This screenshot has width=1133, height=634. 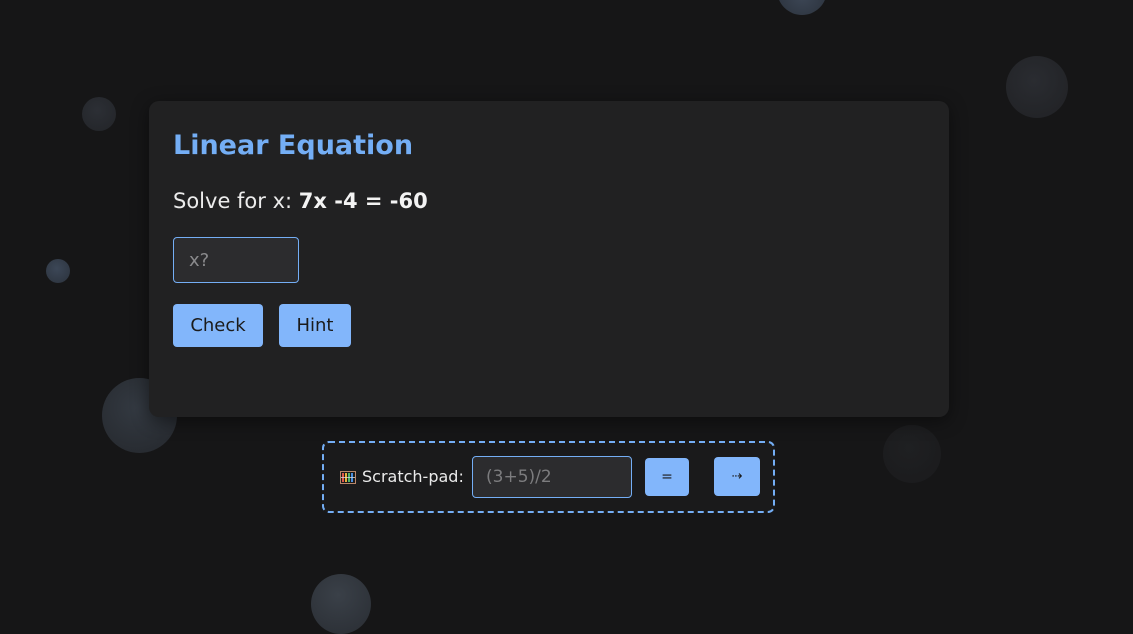 I want to click on insert-result-button: ⇢, so click(x=737, y=476).